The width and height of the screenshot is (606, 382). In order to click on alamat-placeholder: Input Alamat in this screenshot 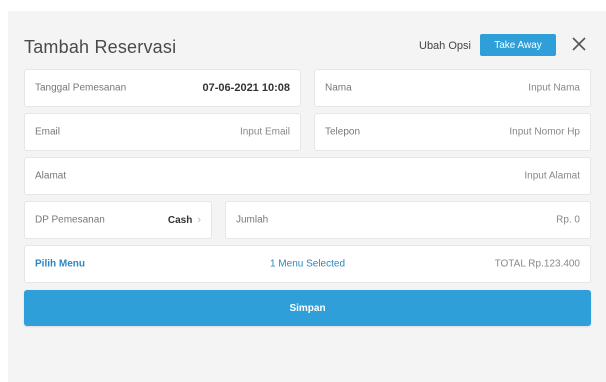, I will do `click(552, 176)`.